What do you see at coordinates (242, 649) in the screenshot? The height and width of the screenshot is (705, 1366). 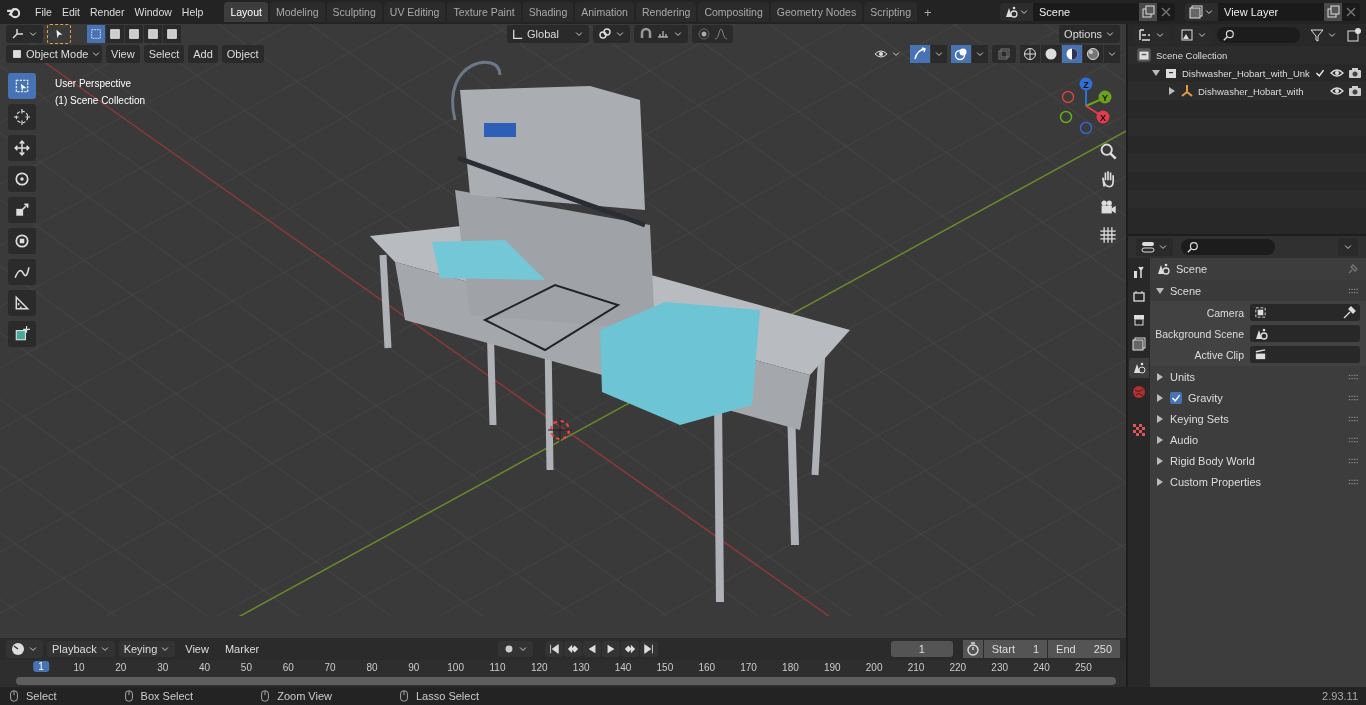 I see `timeline-menu: Marker` at bounding box center [242, 649].